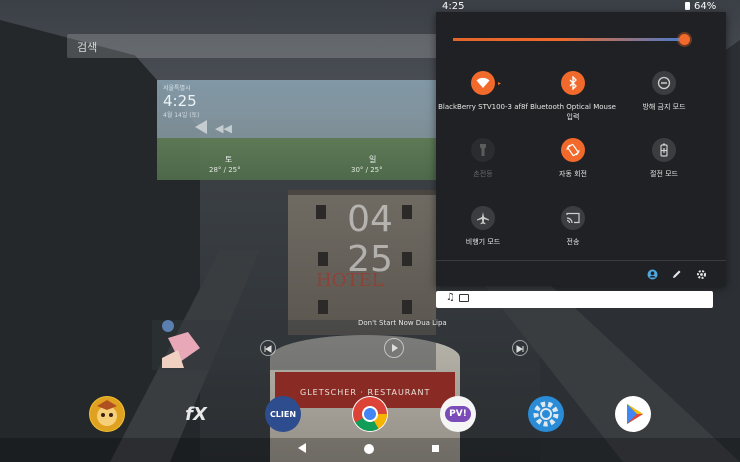 This screenshot has width=740, height=462. I want to click on settings-icon, so click(701, 274).